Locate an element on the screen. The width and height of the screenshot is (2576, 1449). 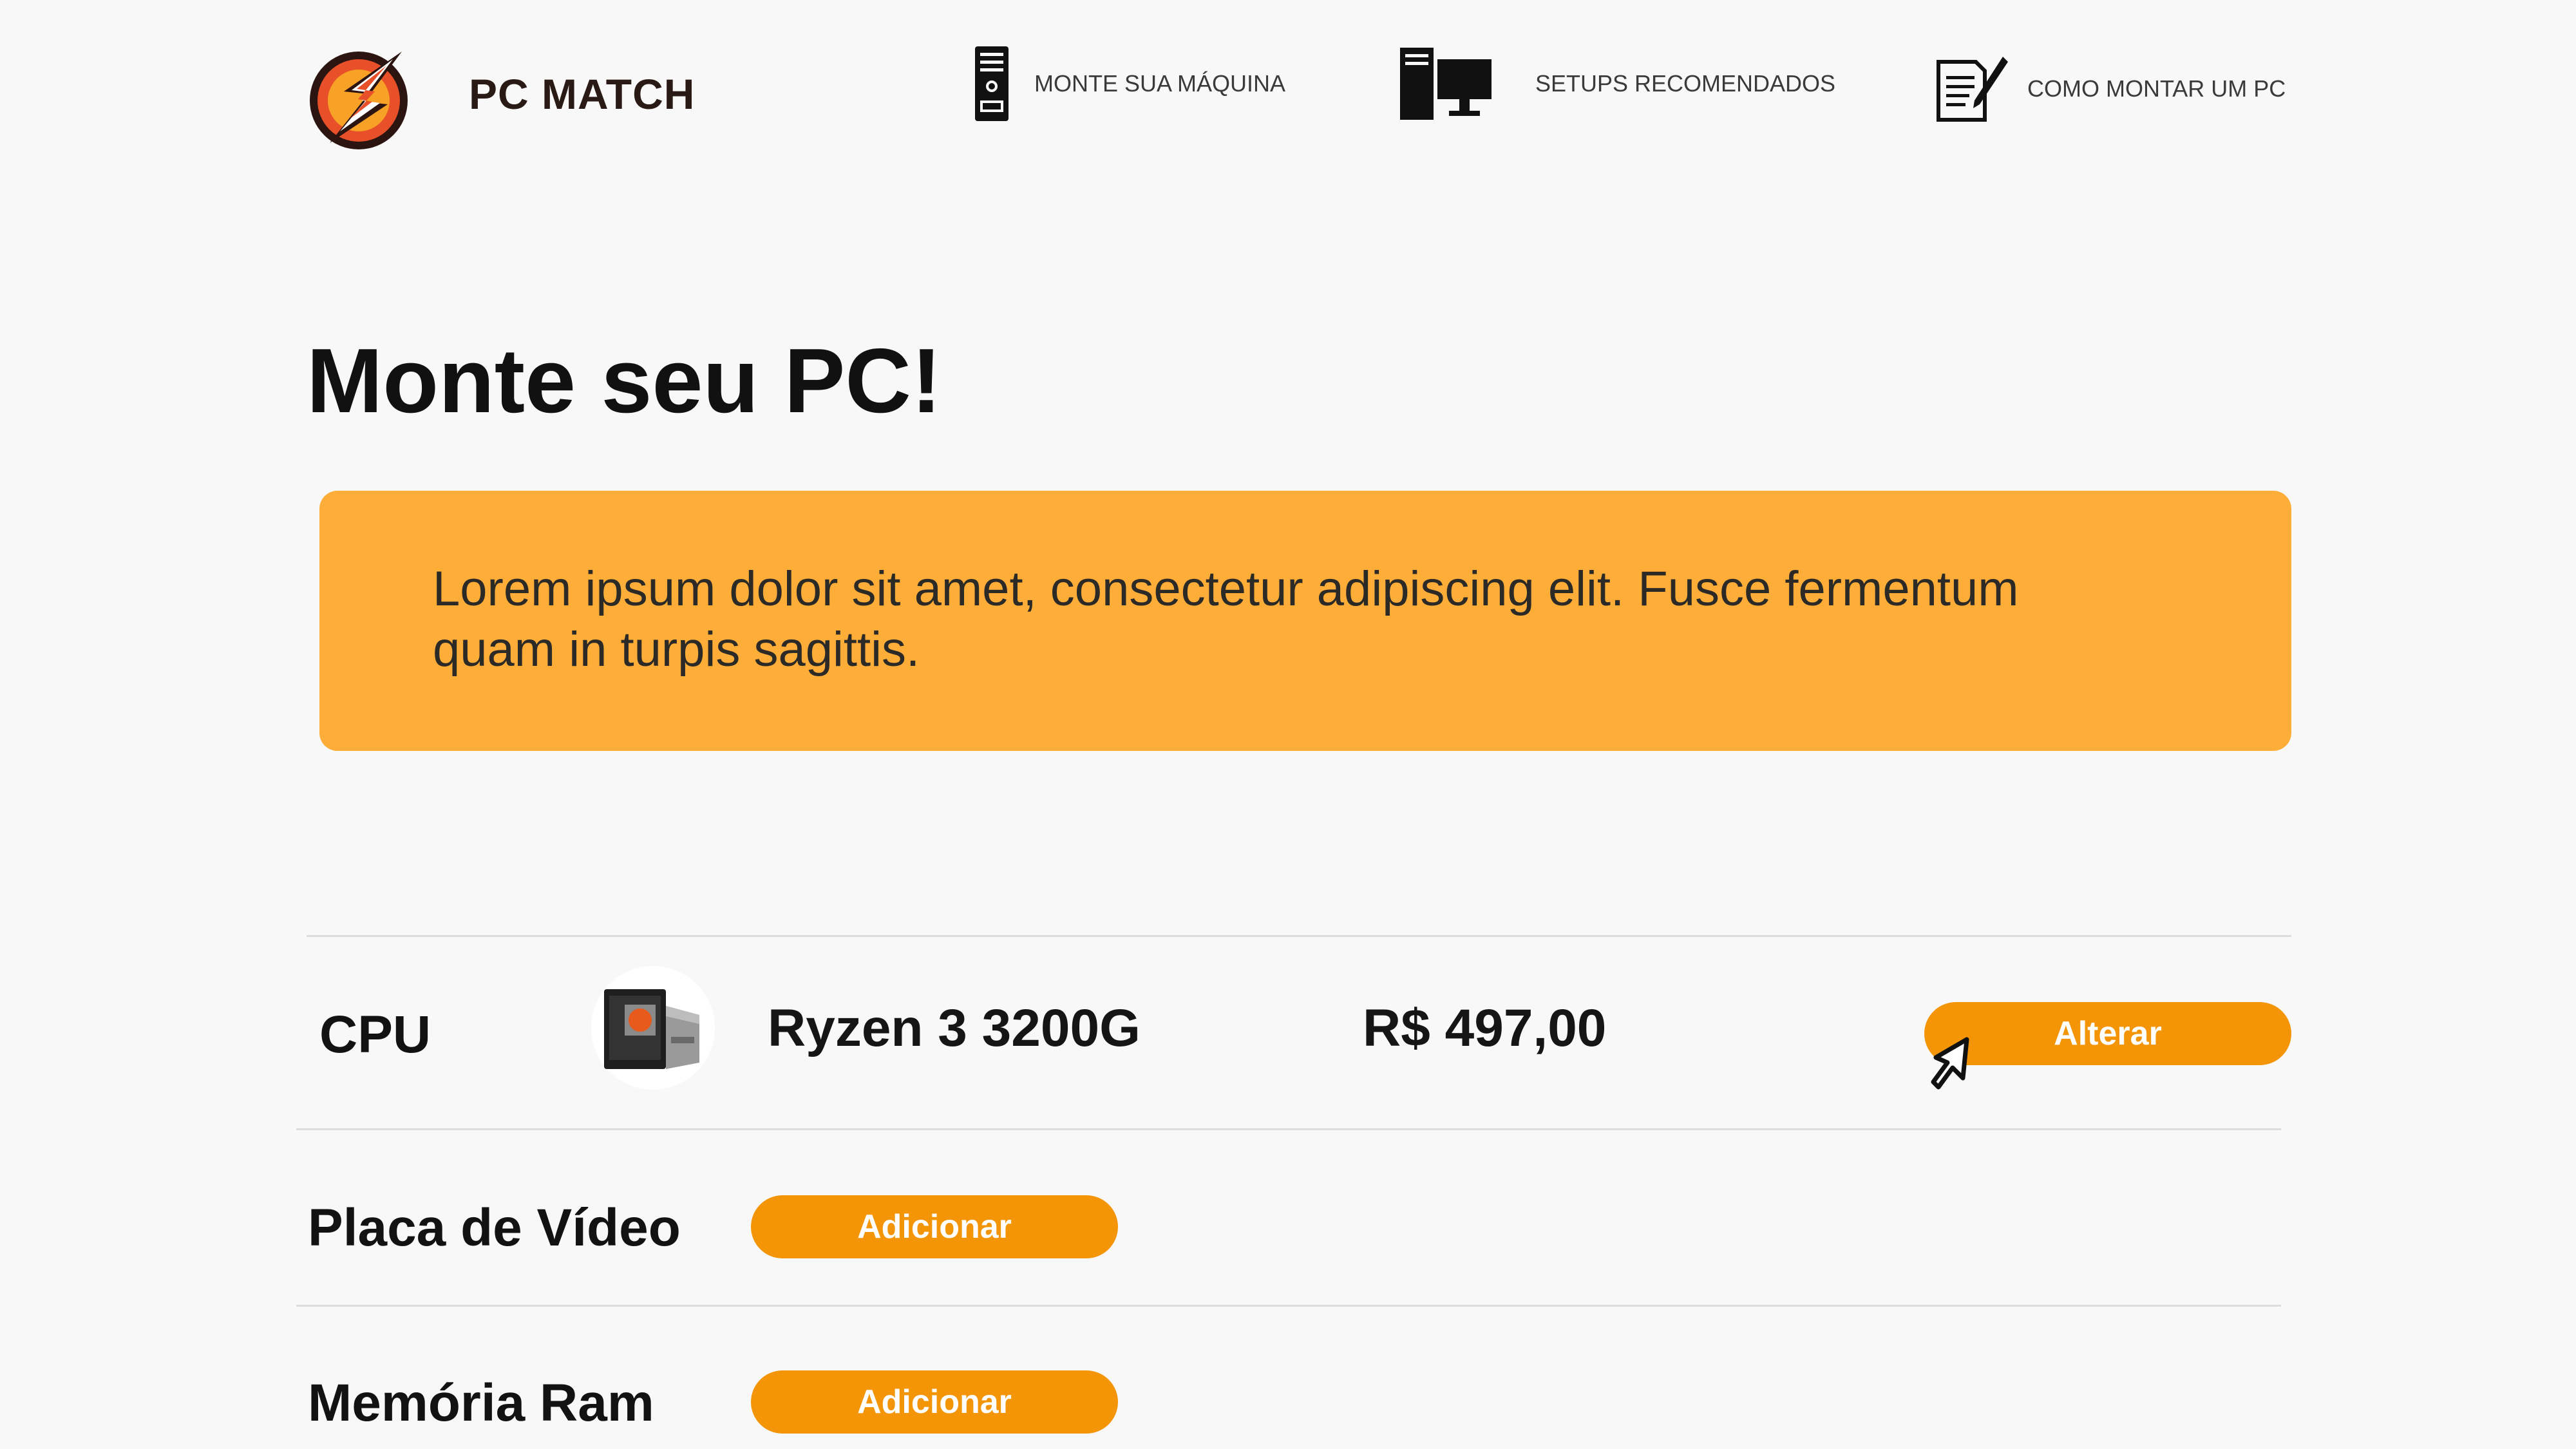
nav-setups-recomendados: SETUPS RECOMENDADOS is located at coordinates (1617, 83).